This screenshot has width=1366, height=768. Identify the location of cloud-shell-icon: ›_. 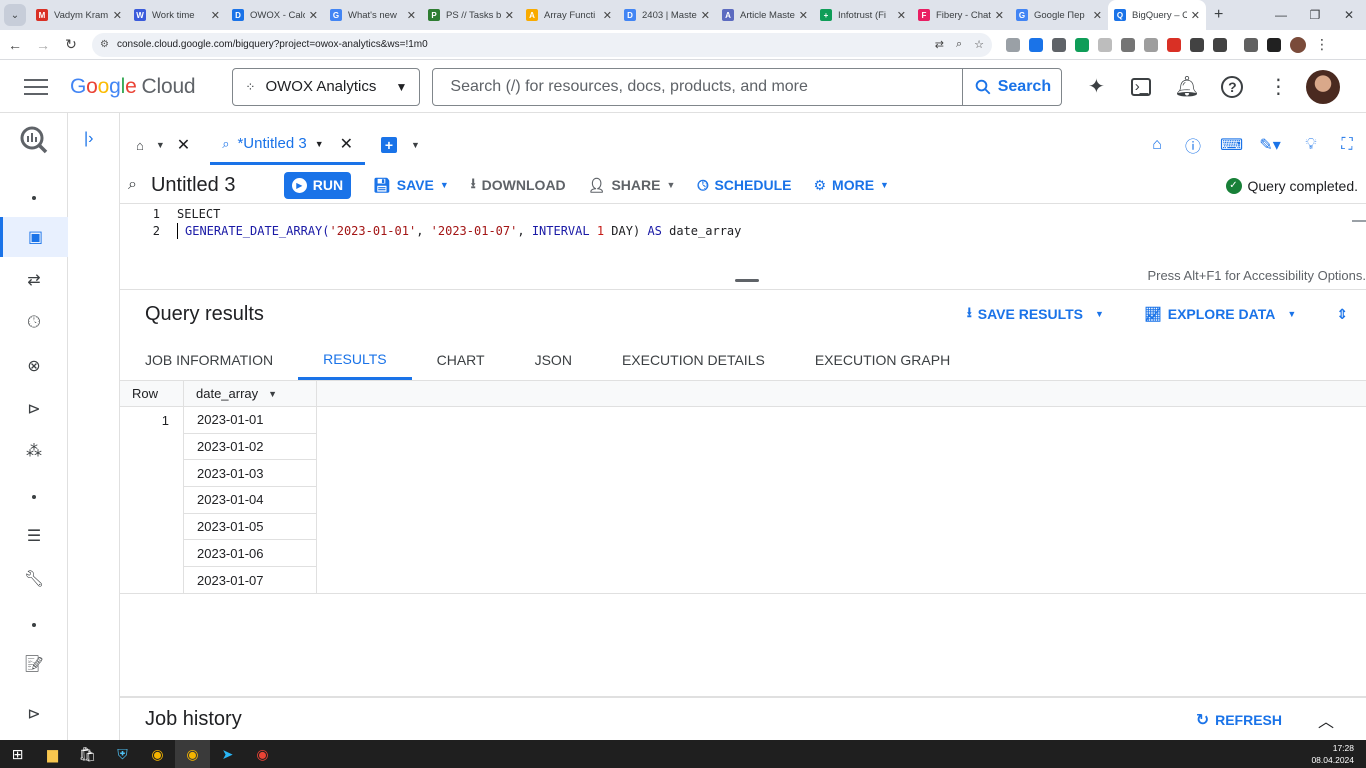
(1141, 86).